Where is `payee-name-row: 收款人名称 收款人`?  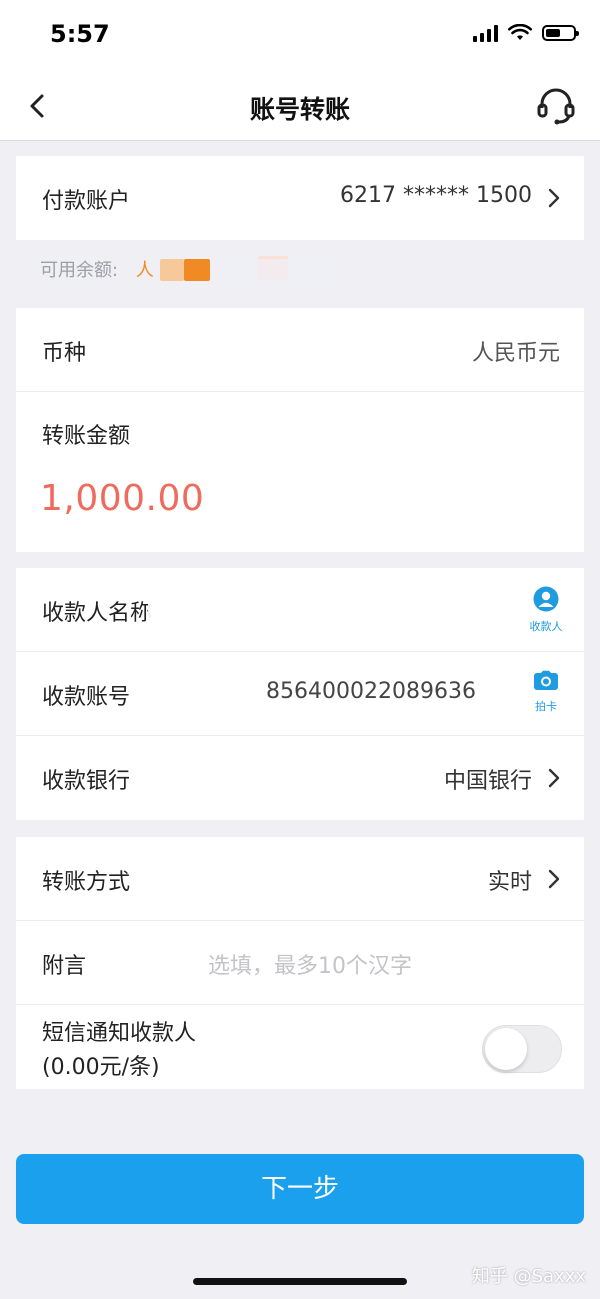 payee-name-row: 收款人名称 收款人 is located at coordinates (300, 610).